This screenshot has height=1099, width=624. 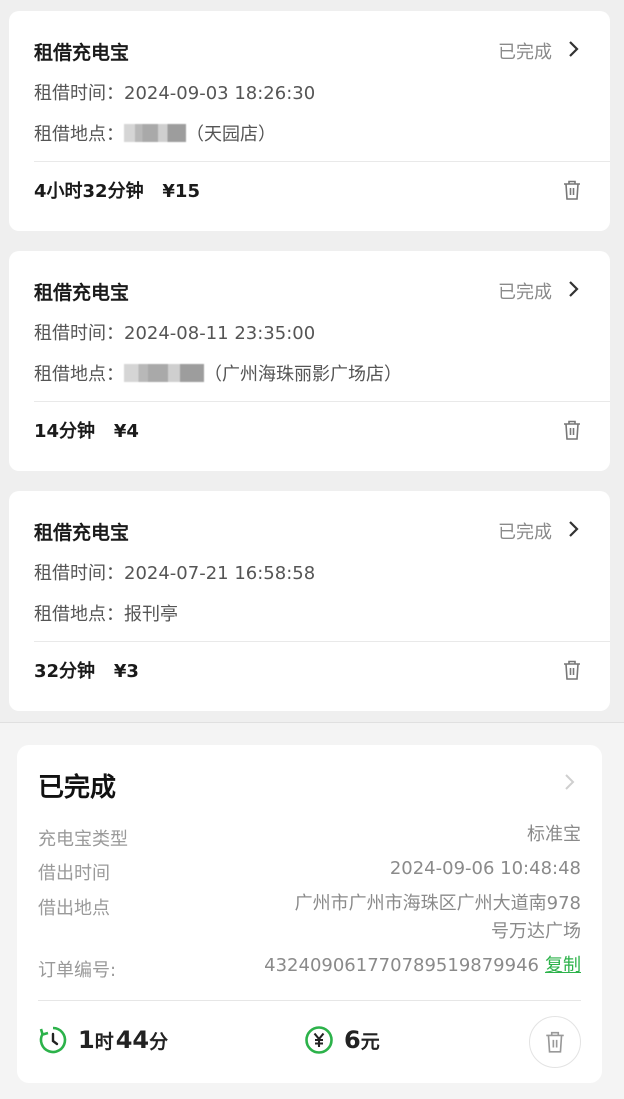 I want to click on rental-time-value: 2024-09-03 18:26:30, so click(x=220, y=93).